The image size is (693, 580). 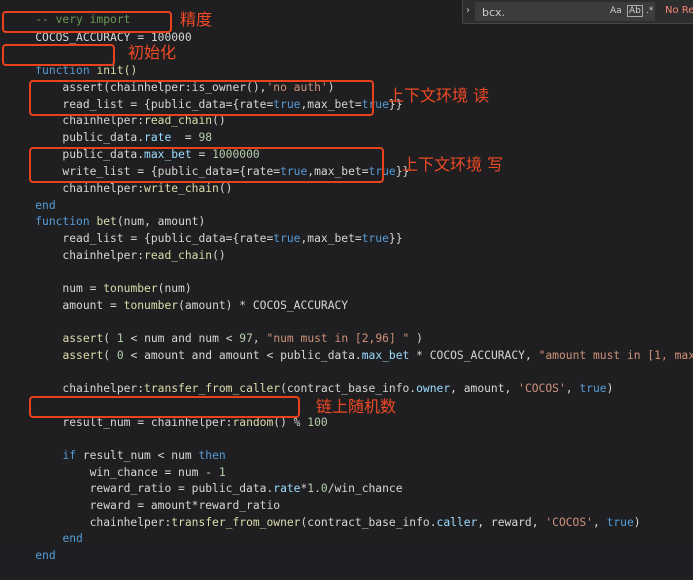 I want to click on code-text: ,max_bet=, so click(x=331, y=238).